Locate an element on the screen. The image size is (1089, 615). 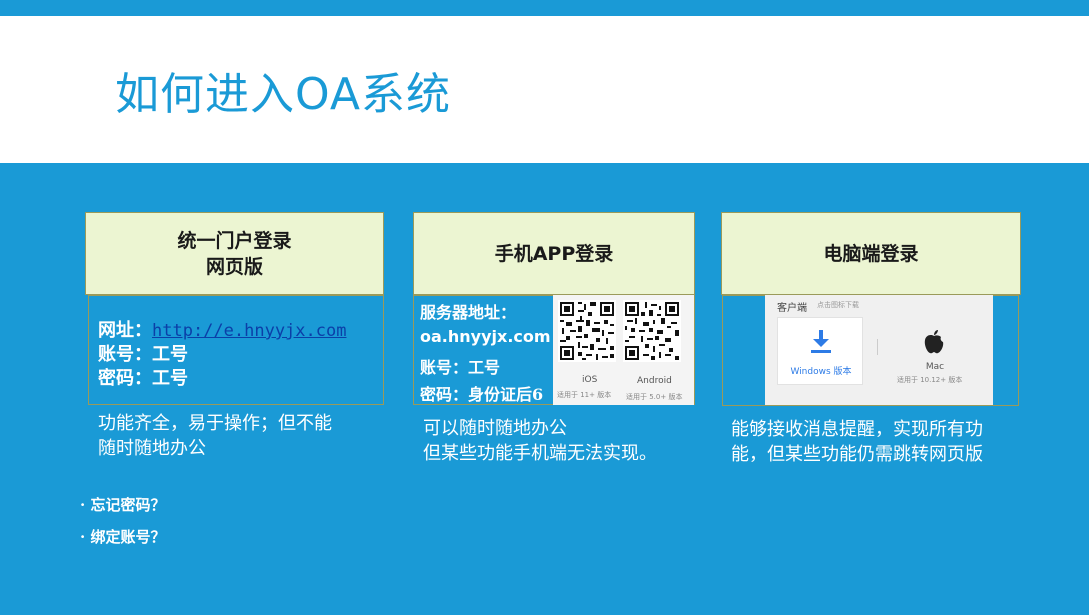
forgot-password-link: · 忘记密码？ is located at coordinates (122, 504).